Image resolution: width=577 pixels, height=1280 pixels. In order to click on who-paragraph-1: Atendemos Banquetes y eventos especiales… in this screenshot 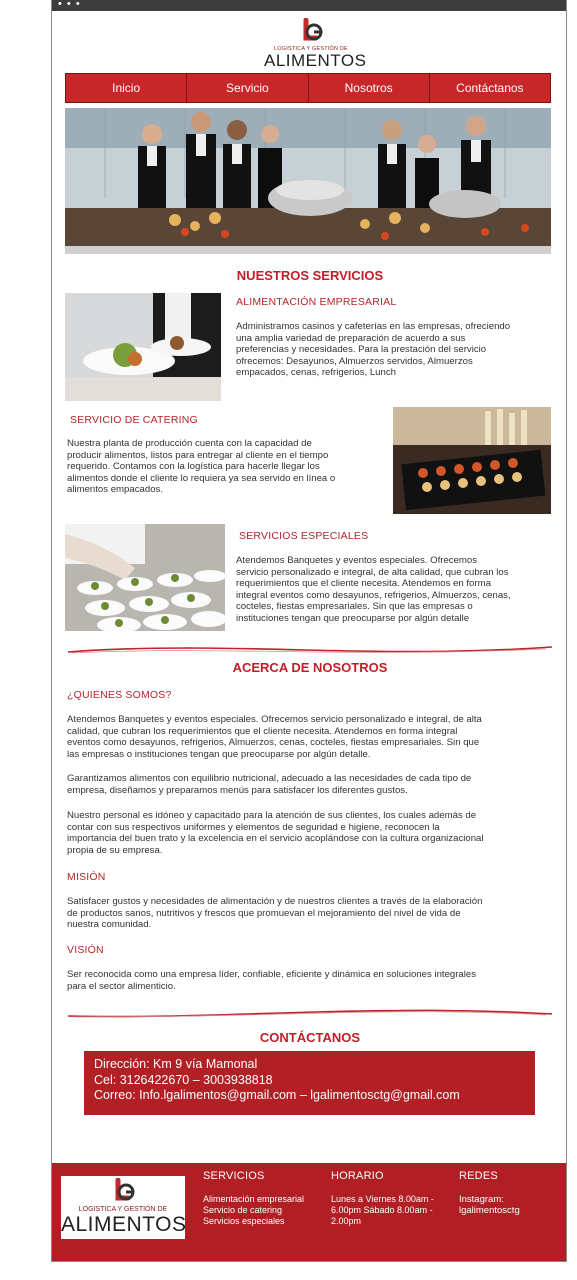, I will do `click(312, 737)`.